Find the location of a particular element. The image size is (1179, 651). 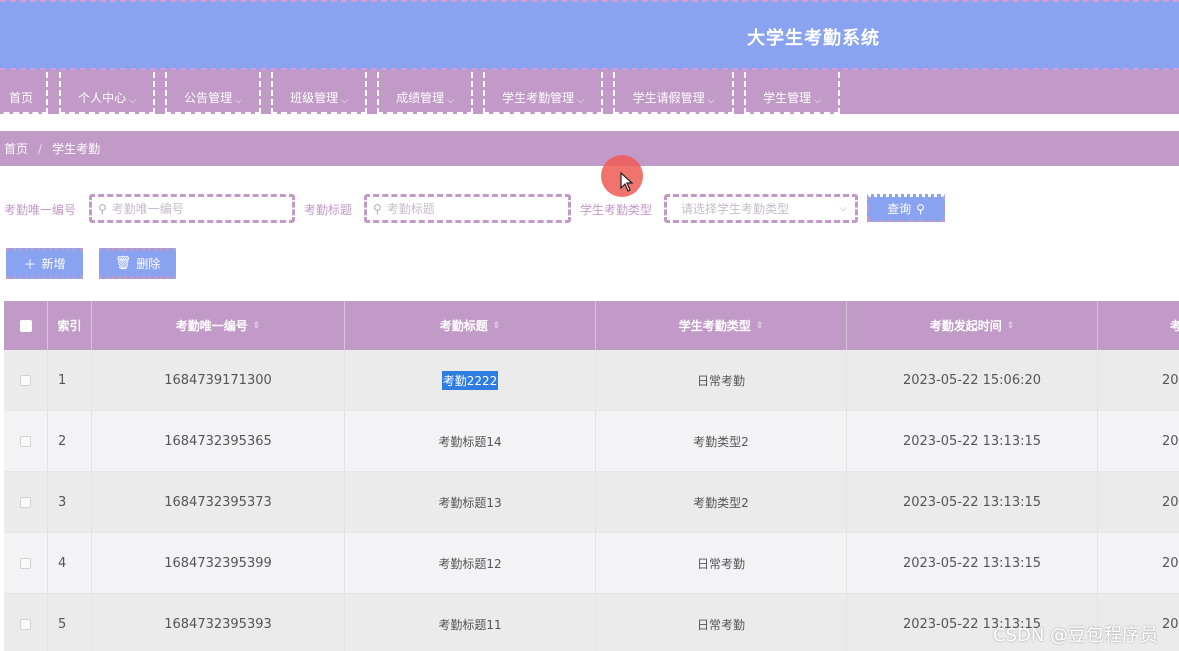

nav-label: 学生管理 is located at coordinates (787, 98).